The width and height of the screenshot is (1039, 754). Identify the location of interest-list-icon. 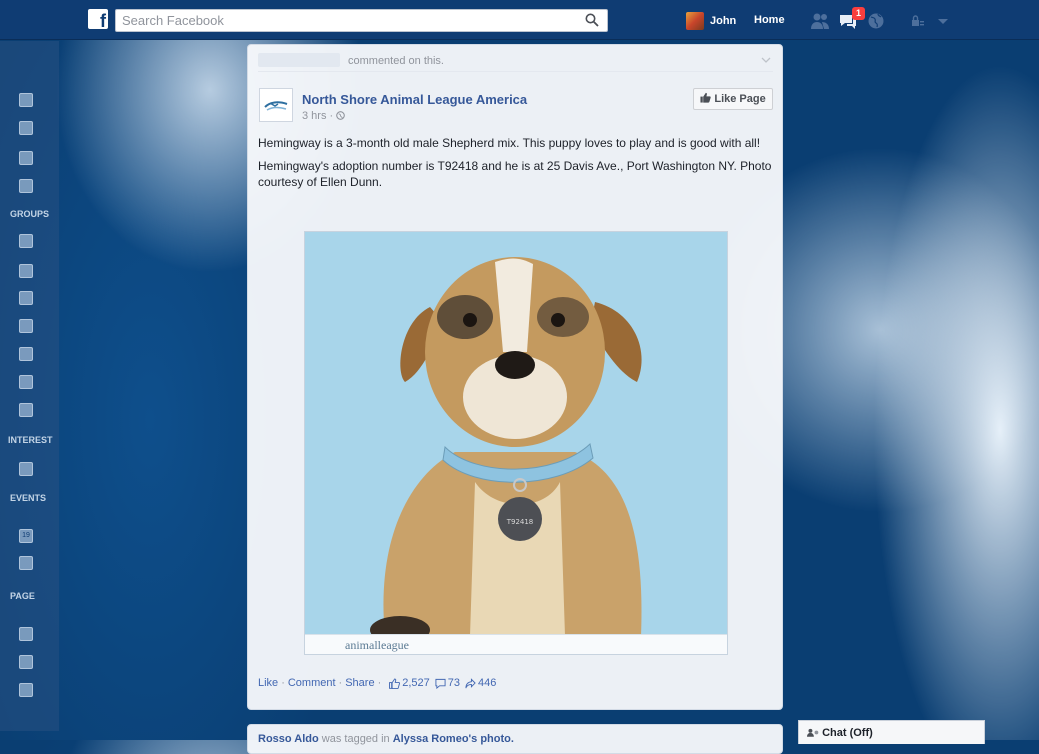
(26, 469).